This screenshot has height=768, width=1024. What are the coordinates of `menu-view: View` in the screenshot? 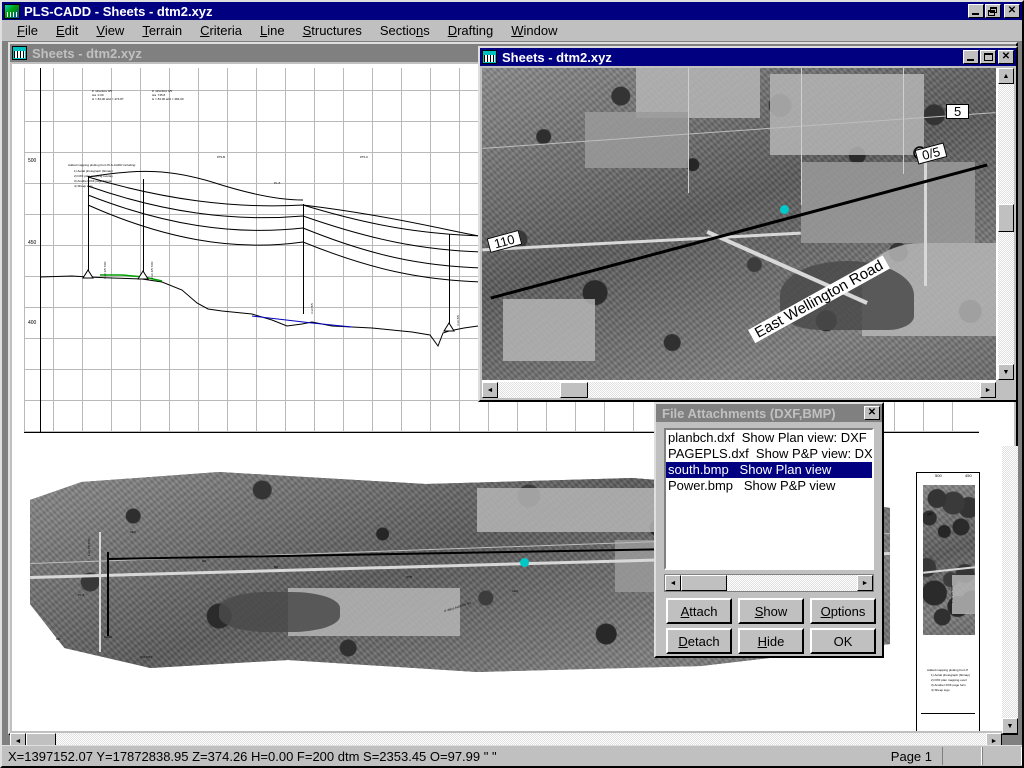 It's located at (110, 30).